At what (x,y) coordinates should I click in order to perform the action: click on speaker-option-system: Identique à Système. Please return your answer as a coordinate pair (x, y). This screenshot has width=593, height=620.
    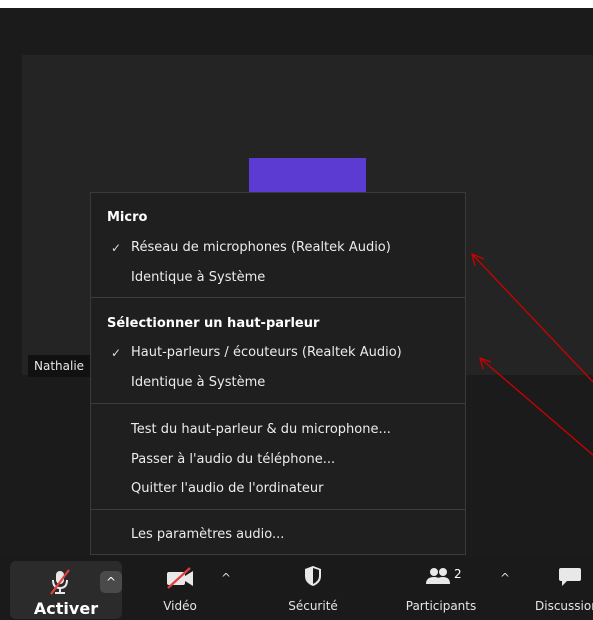
    Looking at the image, I should click on (198, 382).